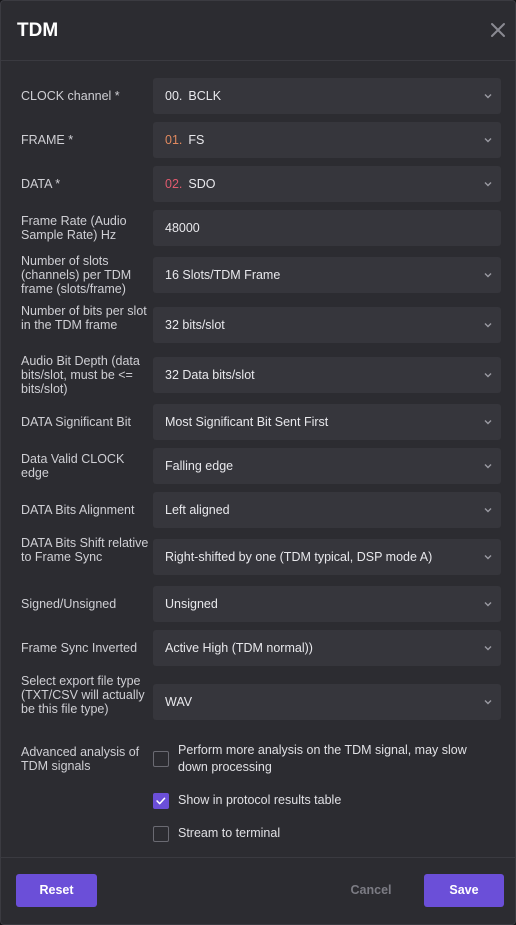  What do you see at coordinates (371, 890) in the screenshot?
I see `cancel-button: Cancel` at bounding box center [371, 890].